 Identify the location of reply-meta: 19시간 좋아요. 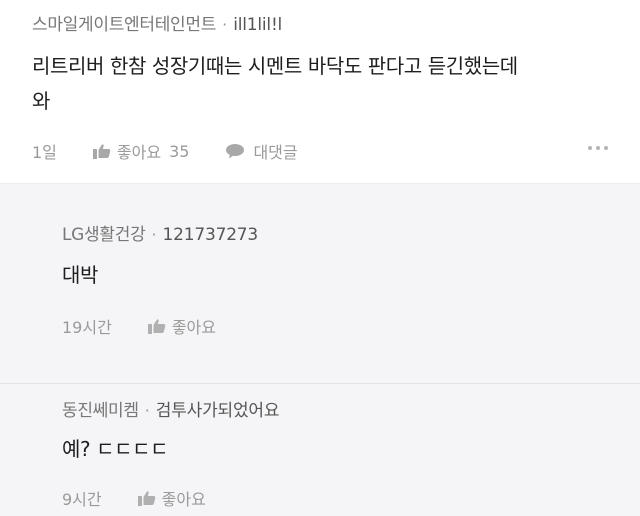
(139, 326).